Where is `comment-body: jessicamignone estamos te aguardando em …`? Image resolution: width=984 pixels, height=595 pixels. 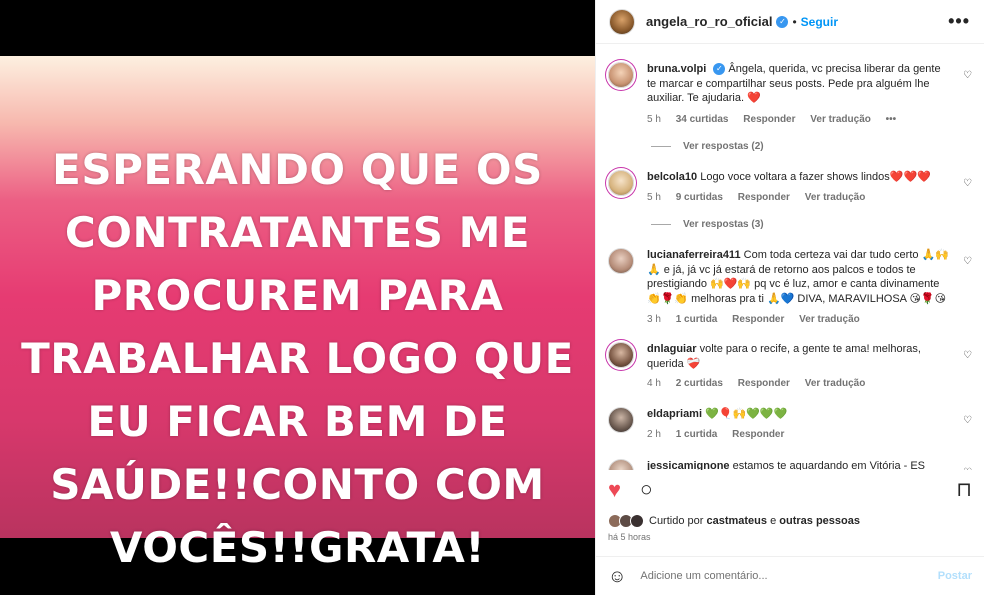 comment-body: jessicamignone estamos te aguardando em … is located at coordinates (798, 464).